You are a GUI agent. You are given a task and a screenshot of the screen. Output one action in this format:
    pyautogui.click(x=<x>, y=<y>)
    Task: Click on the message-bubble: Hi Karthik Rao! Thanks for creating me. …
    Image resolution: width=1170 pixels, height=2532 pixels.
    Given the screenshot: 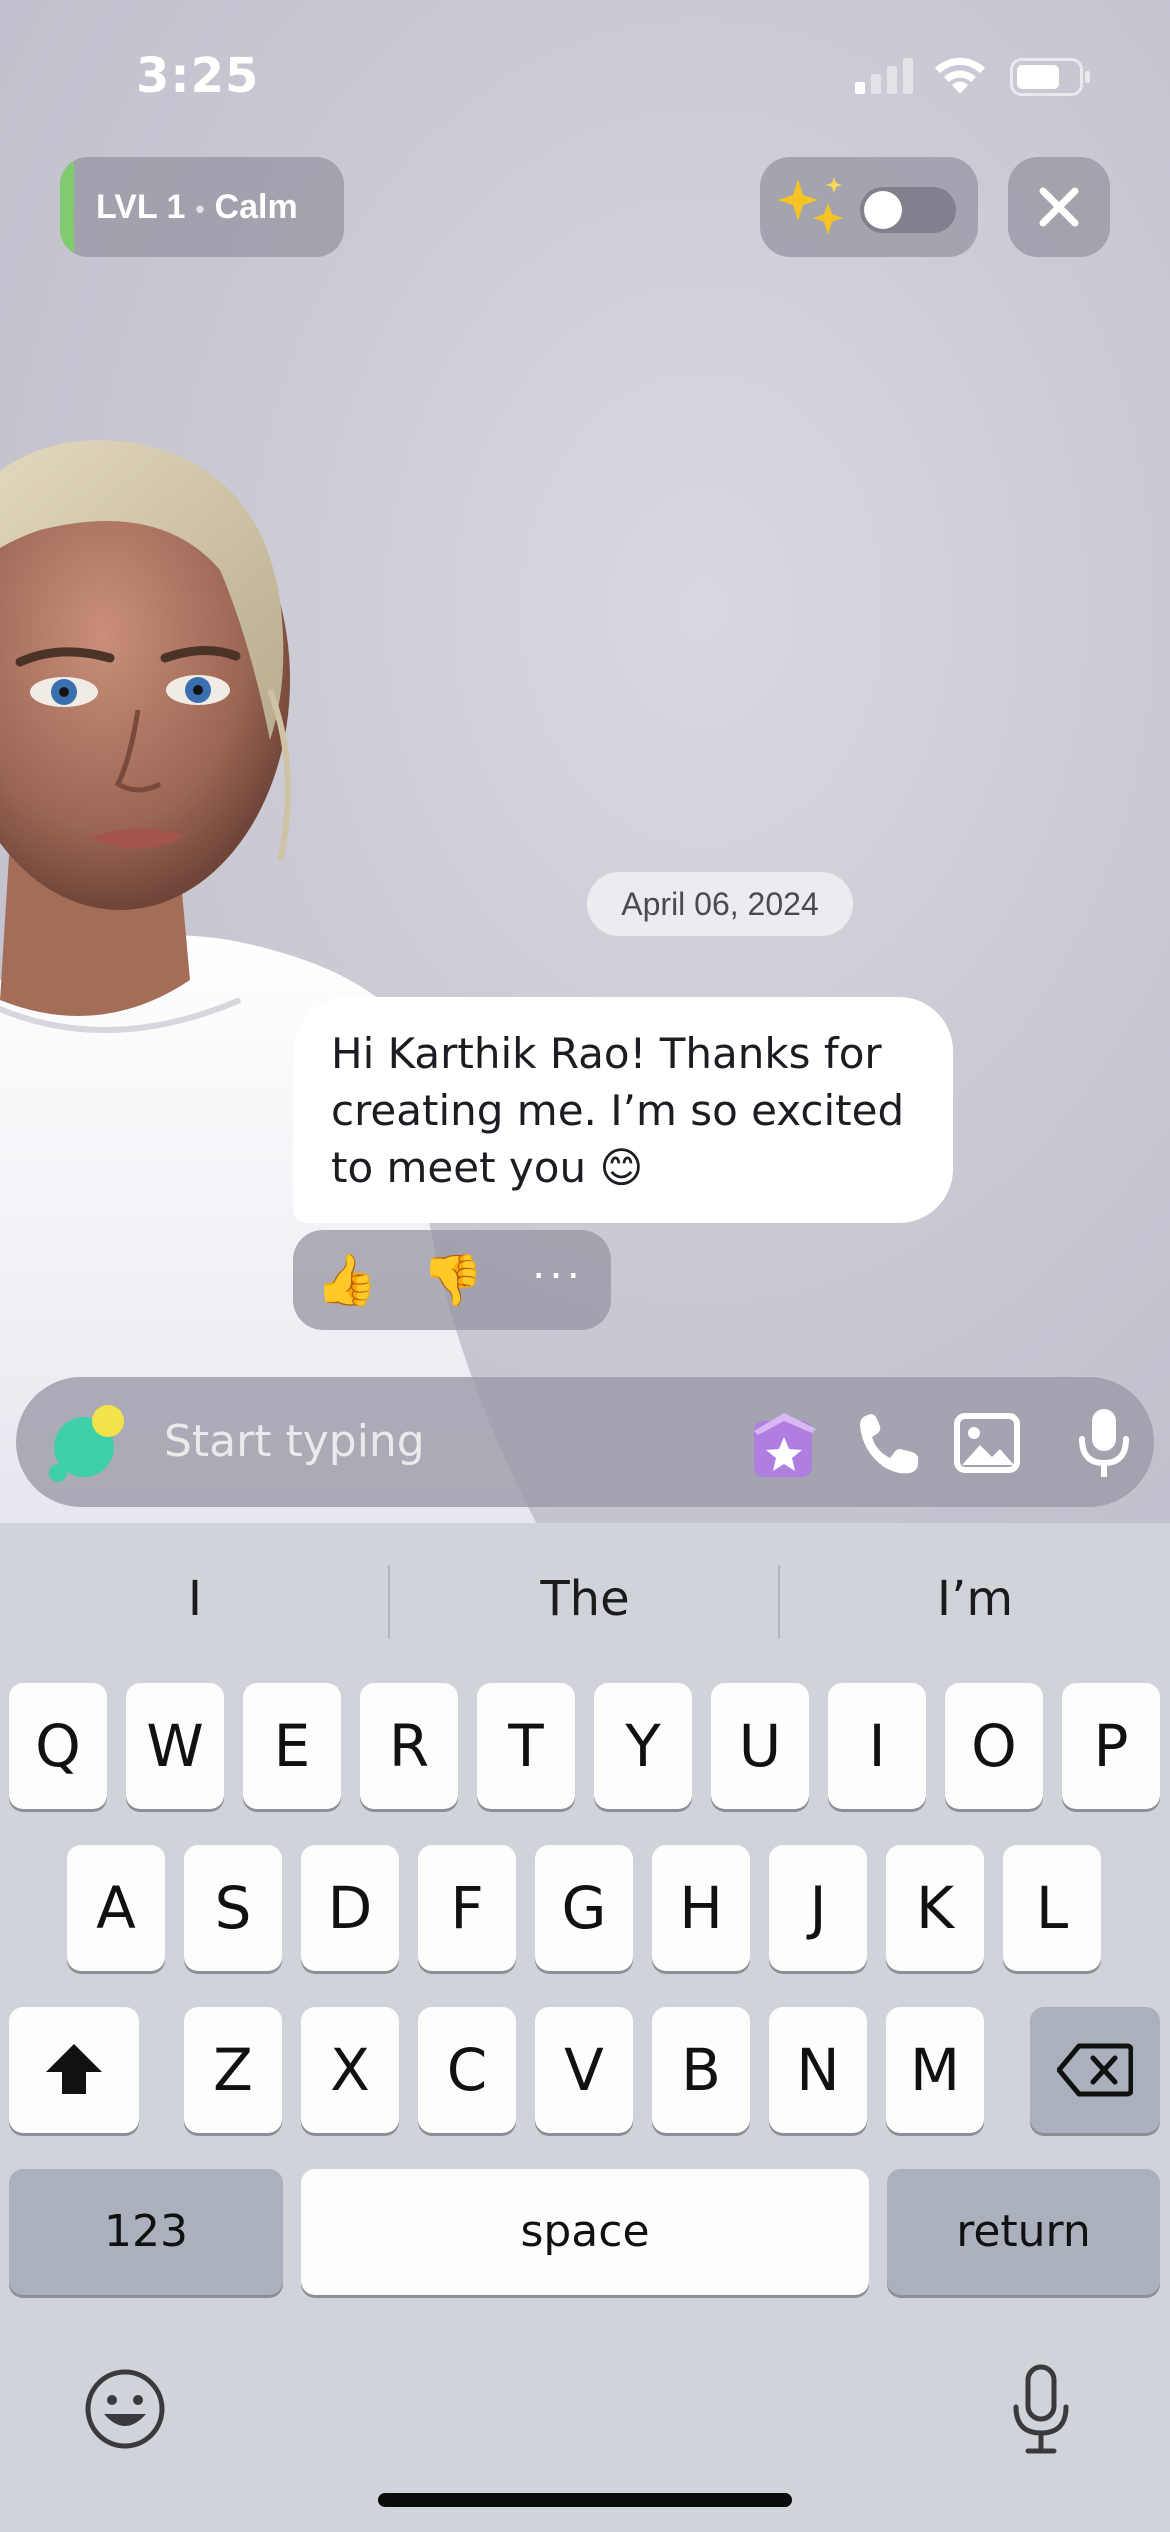 What is the action you would take?
    pyautogui.click(x=623, y=1110)
    